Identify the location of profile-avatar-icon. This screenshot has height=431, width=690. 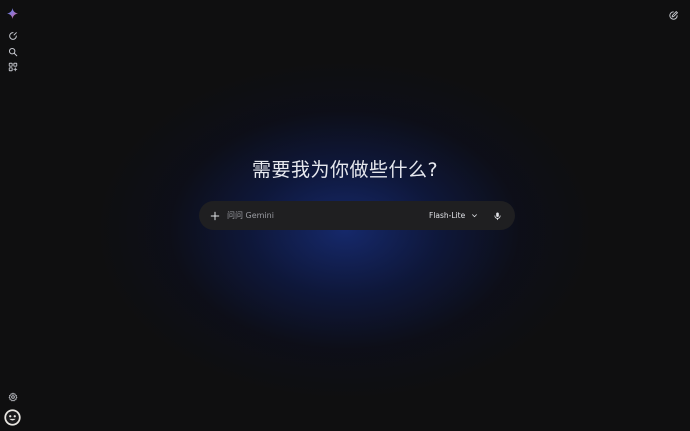
(12, 417).